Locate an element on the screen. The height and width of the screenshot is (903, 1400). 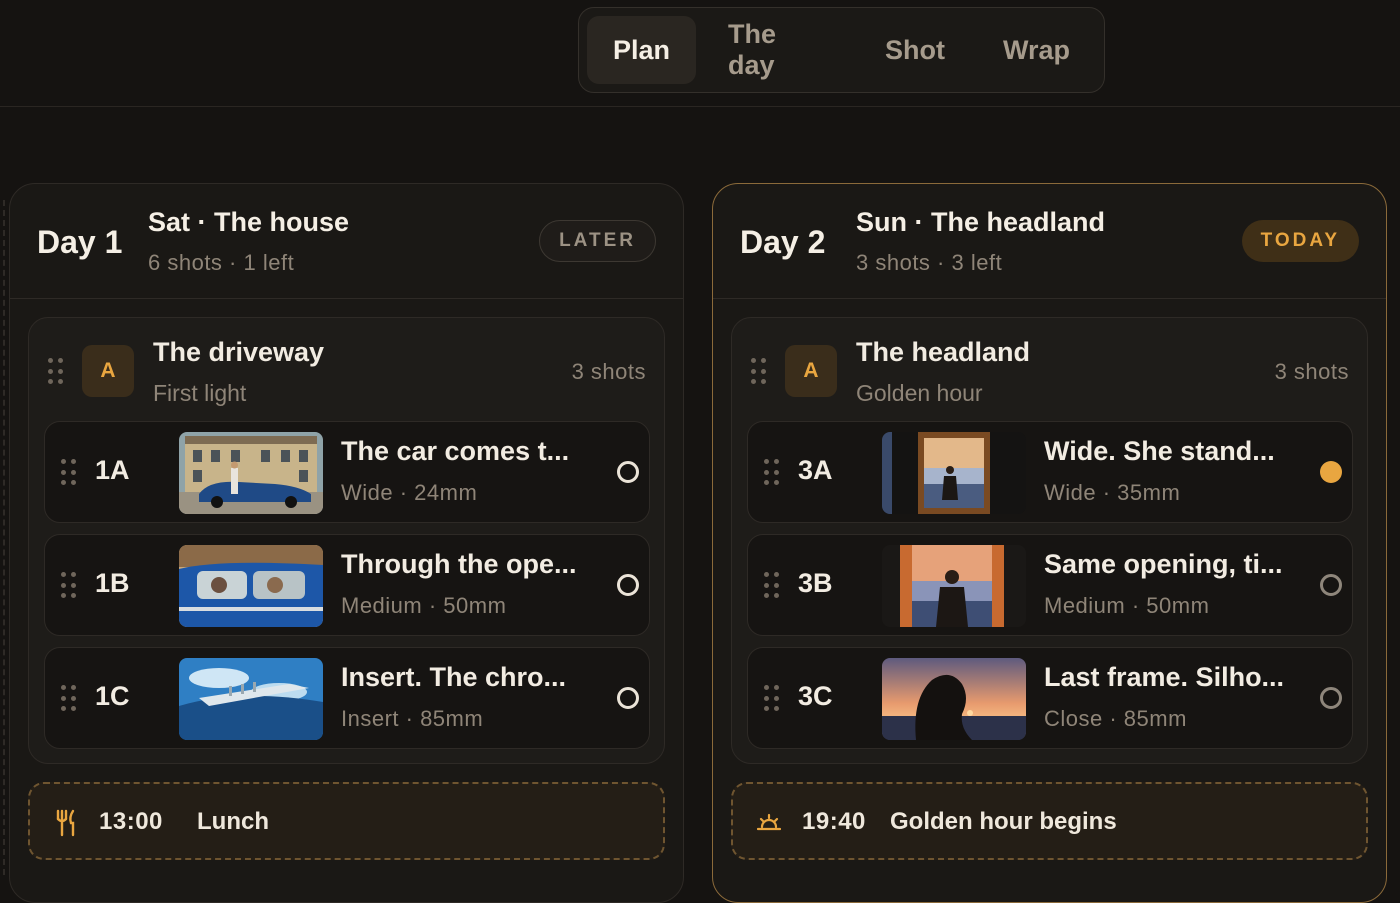
timeline-dash is located at coordinates (4, 537).